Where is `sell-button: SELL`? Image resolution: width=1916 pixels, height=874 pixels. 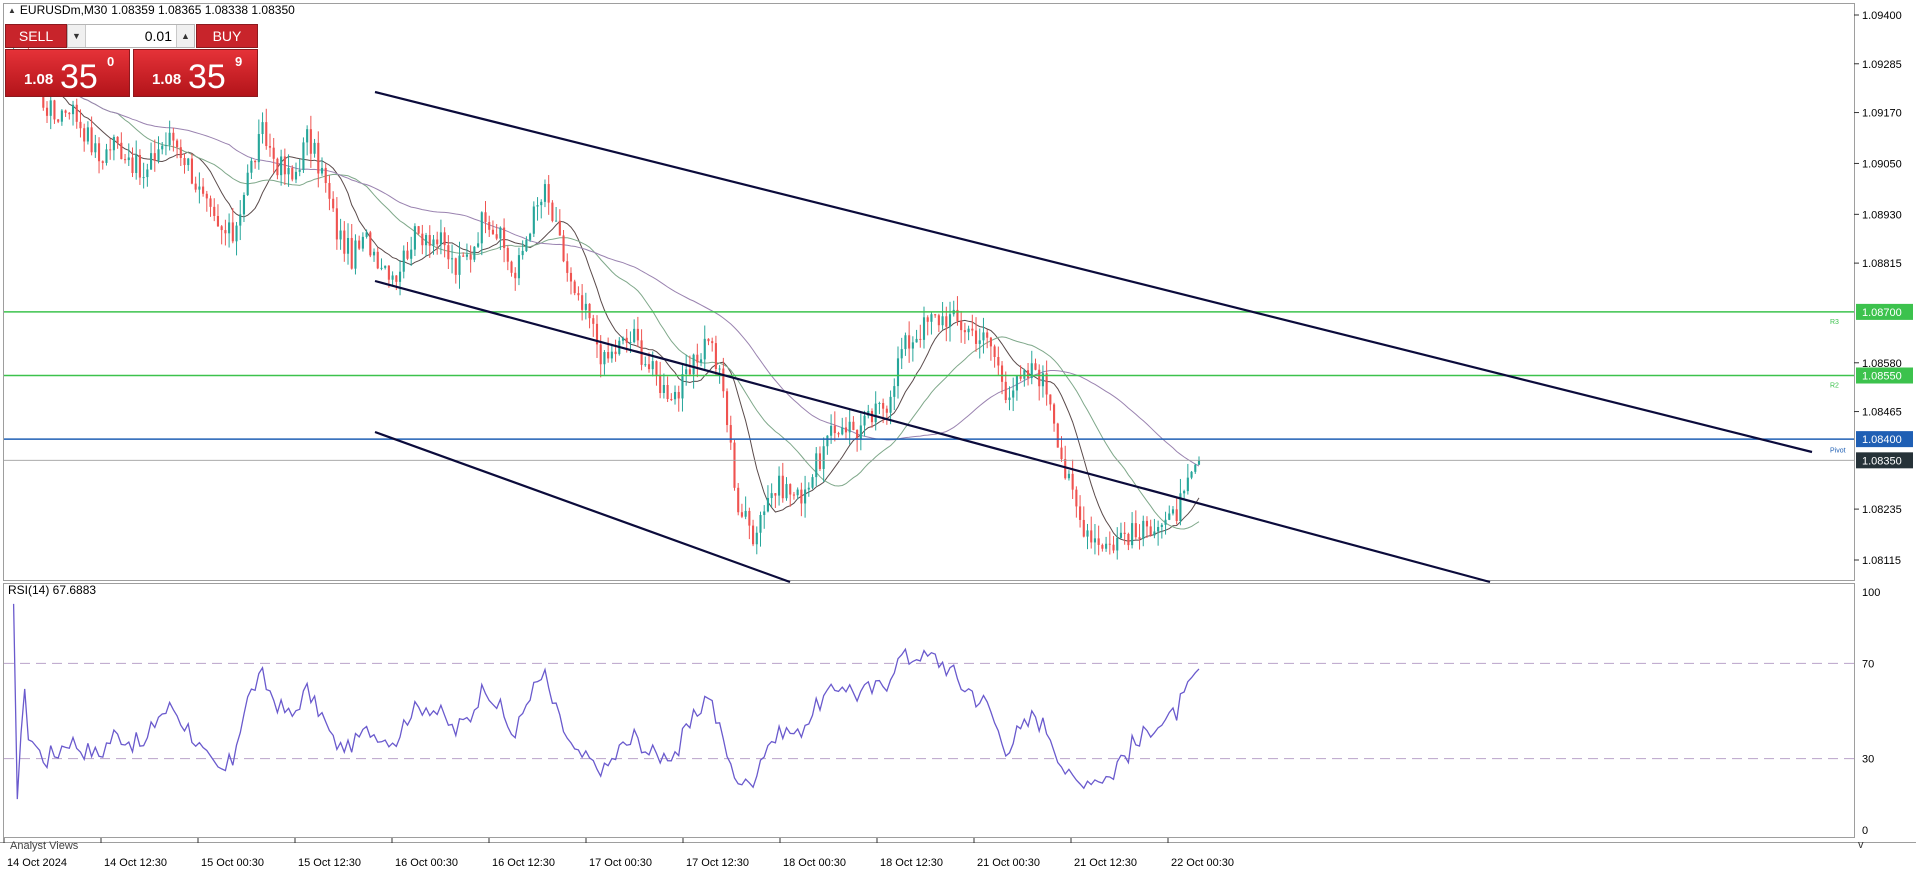
sell-button: SELL is located at coordinates (36, 36).